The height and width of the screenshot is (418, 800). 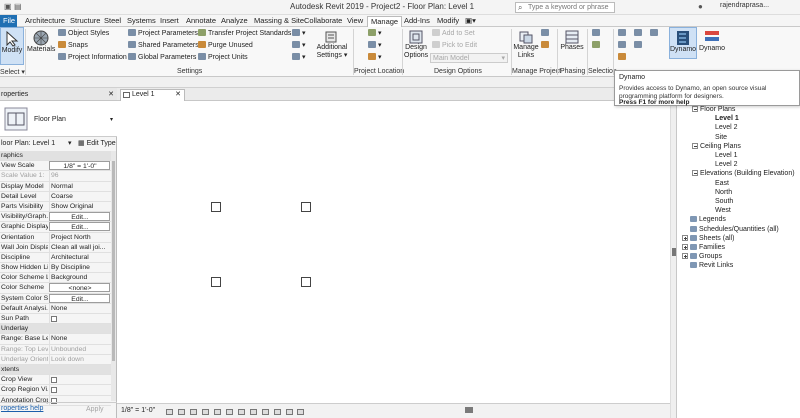 I want to click on macro-manager-button, so click(x=639, y=33).